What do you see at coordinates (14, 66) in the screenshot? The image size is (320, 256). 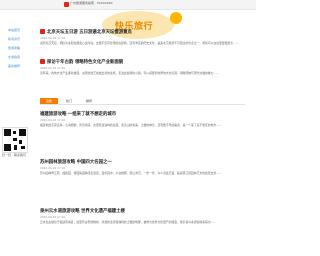 I see `sidebar-item-food: 美食推荐` at bounding box center [14, 66].